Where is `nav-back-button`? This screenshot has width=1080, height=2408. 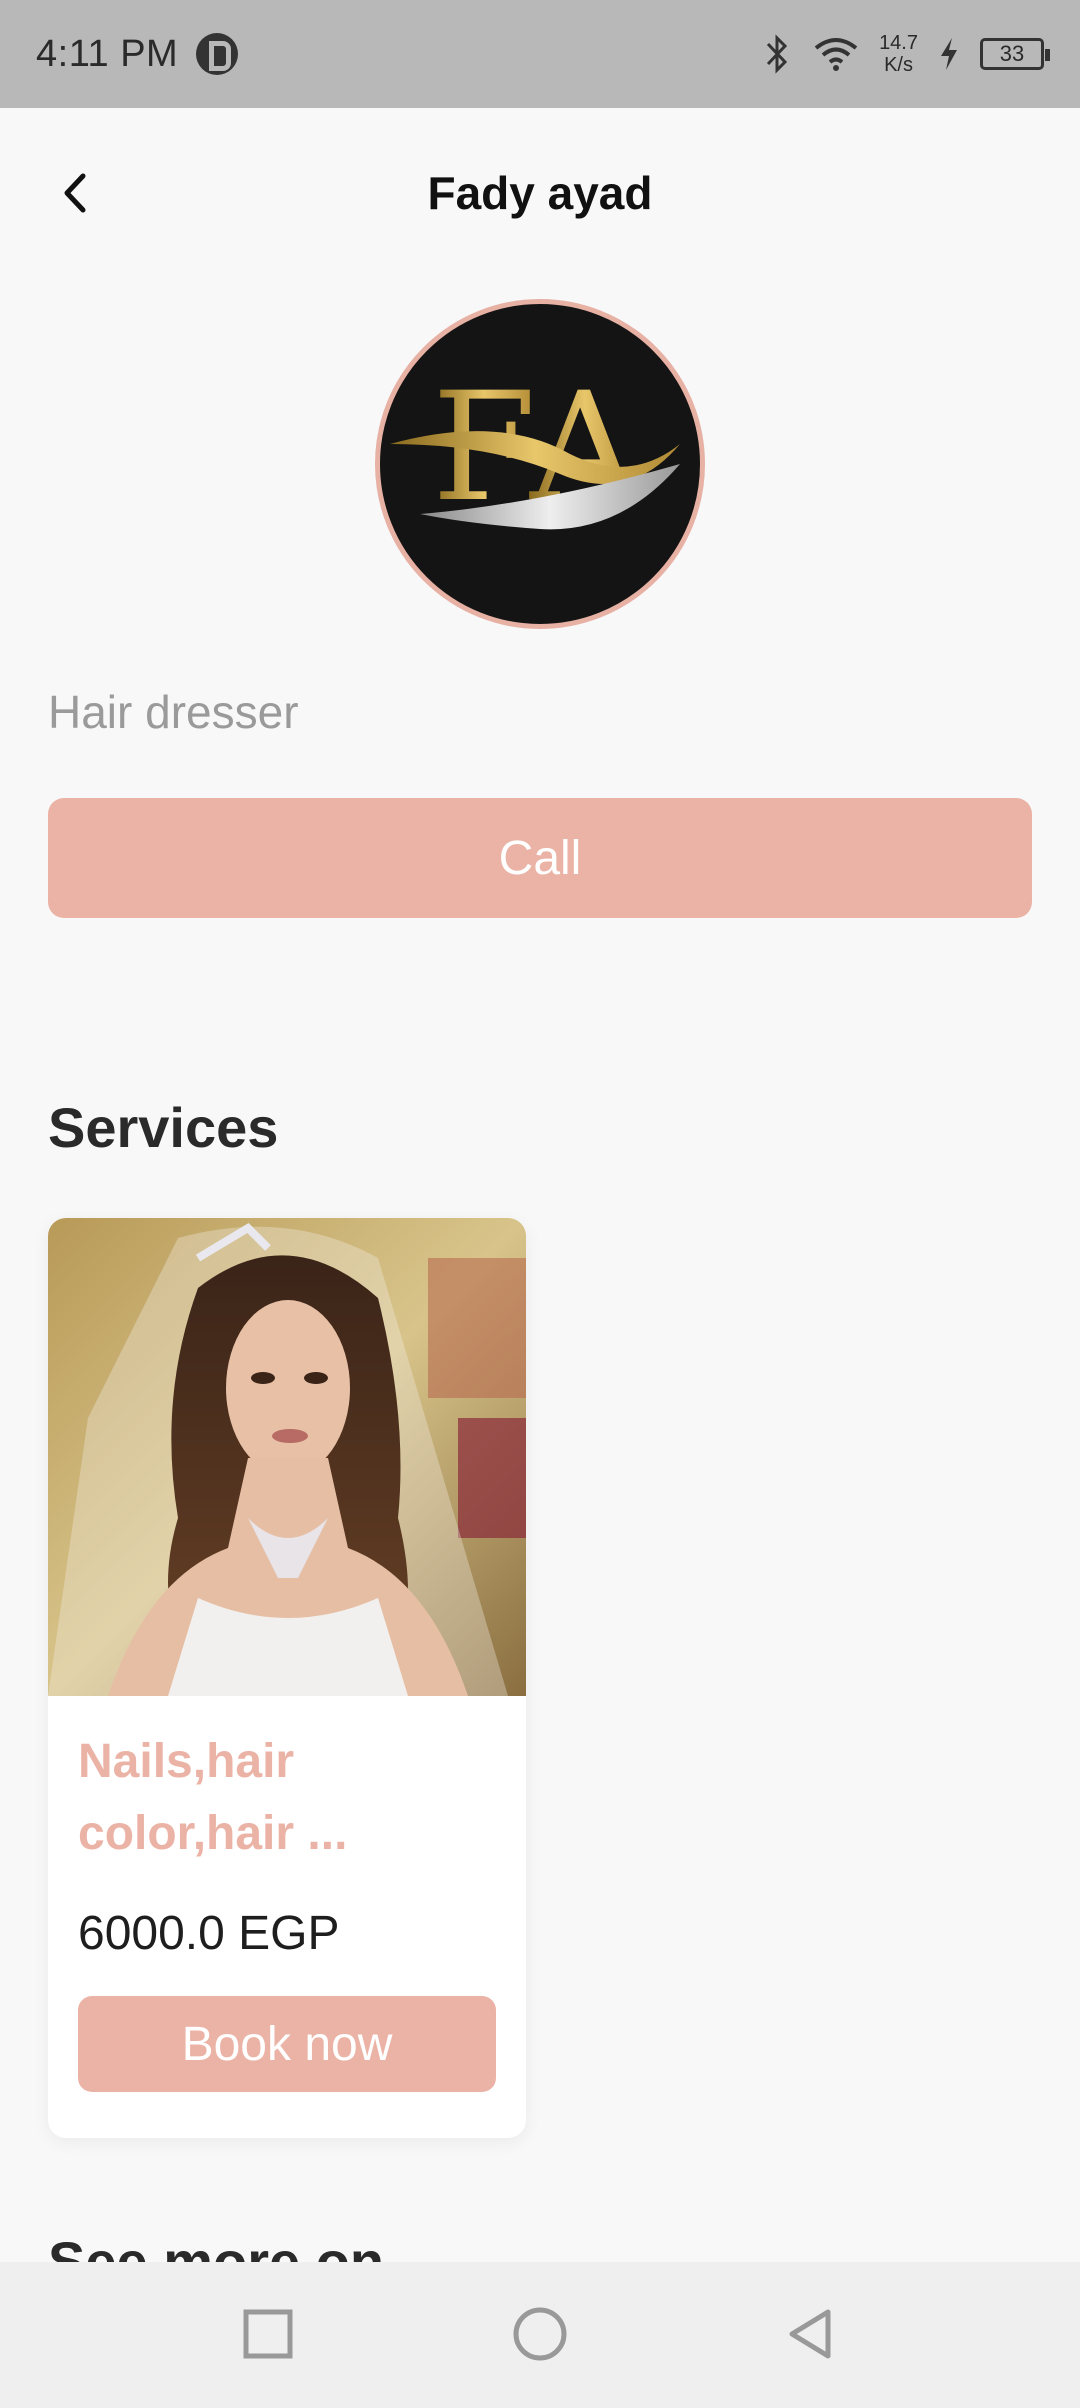
nav-back-button is located at coordinates (810, 2334).